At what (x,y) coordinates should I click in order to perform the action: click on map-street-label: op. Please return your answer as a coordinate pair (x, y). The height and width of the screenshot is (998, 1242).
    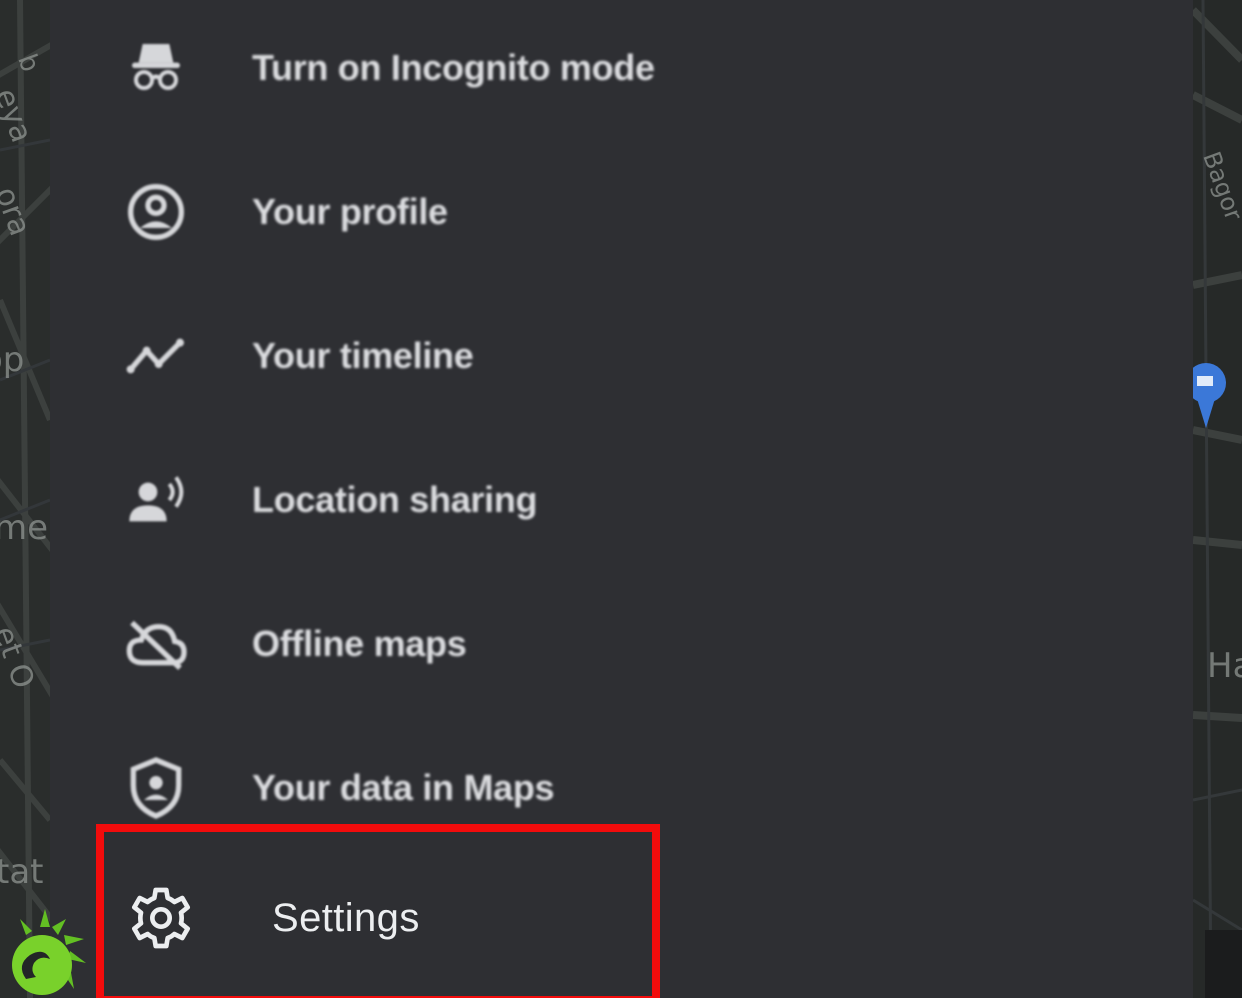
    Looking at the image, I should click on (12, 360).